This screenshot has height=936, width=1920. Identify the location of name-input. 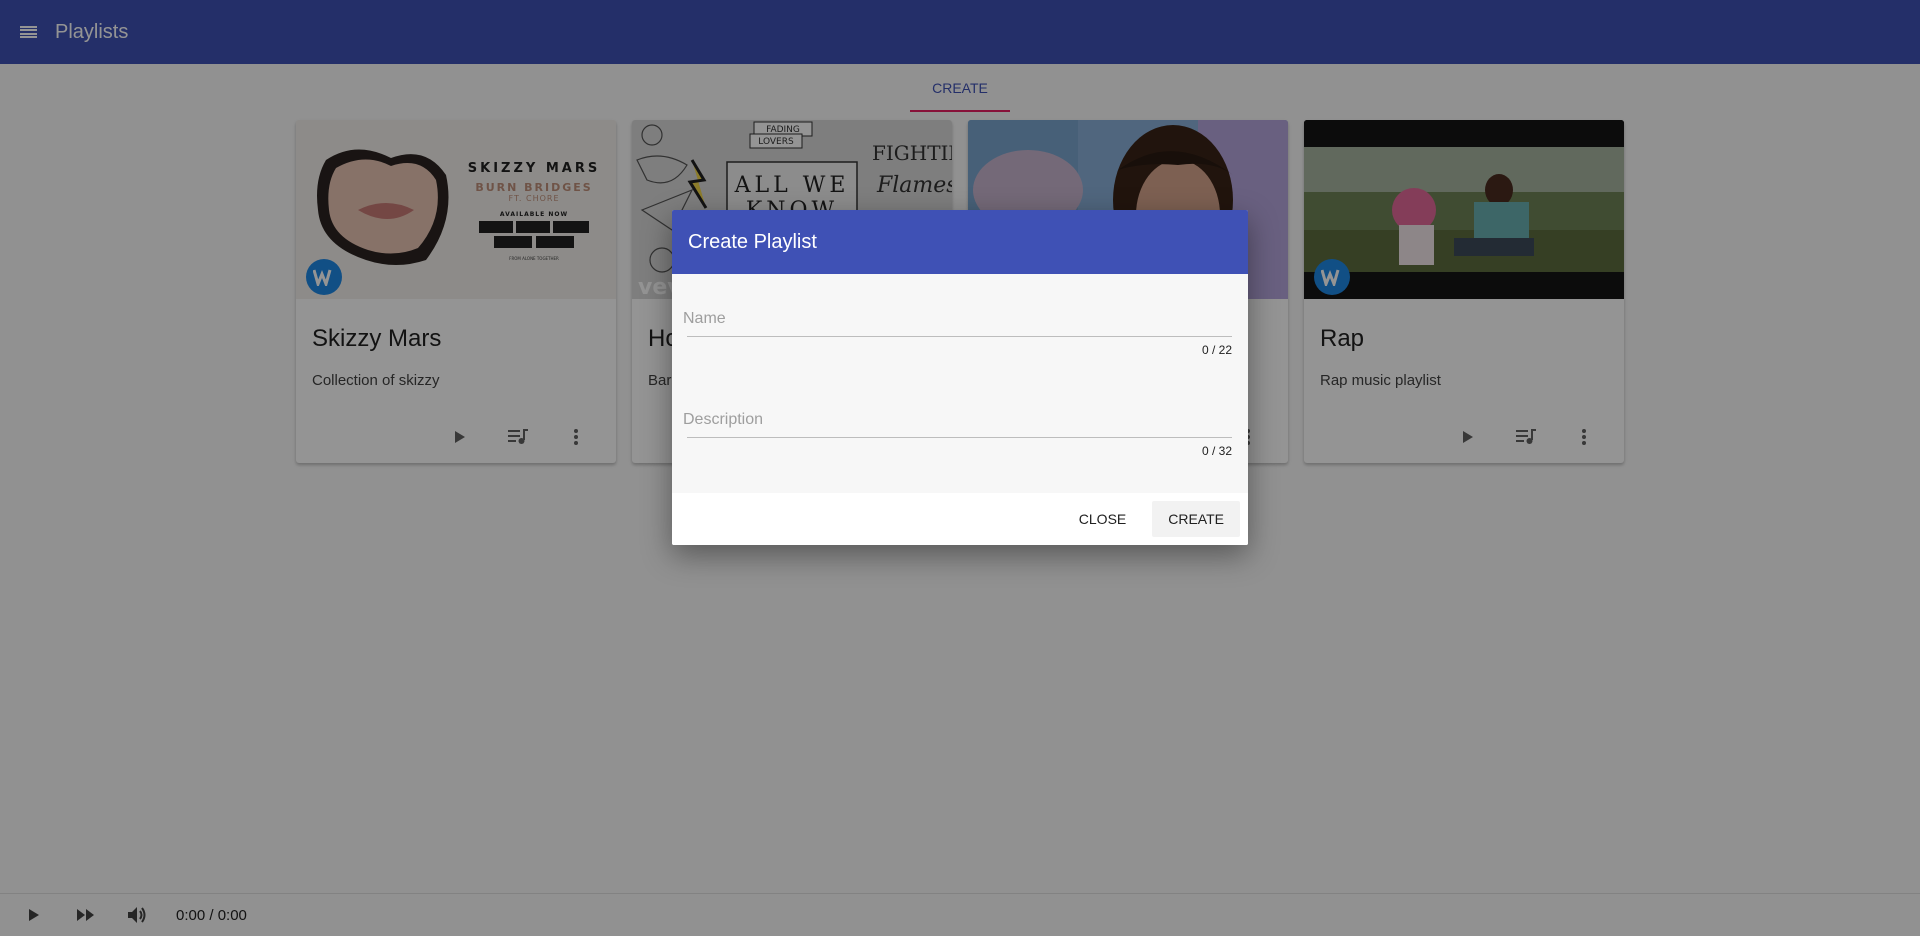
(957, 322).